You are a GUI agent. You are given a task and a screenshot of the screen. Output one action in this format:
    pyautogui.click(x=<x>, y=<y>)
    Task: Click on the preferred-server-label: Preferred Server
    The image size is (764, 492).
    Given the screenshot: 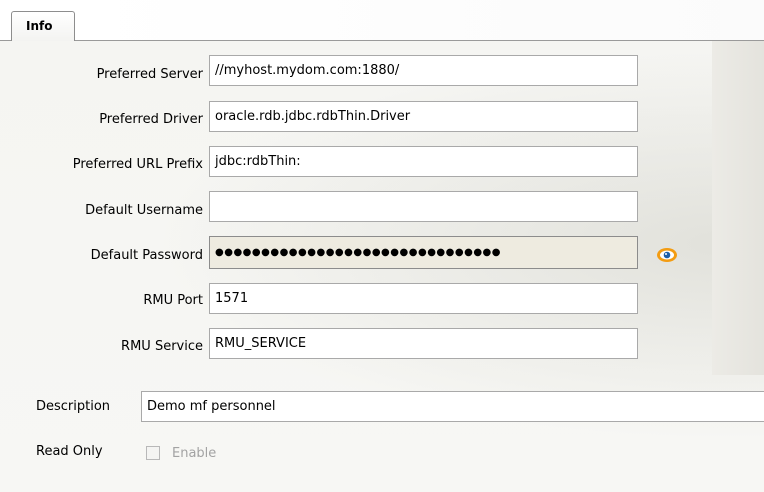 What is the action you would take?
    pyautogui.click(x=149, y=74)
    